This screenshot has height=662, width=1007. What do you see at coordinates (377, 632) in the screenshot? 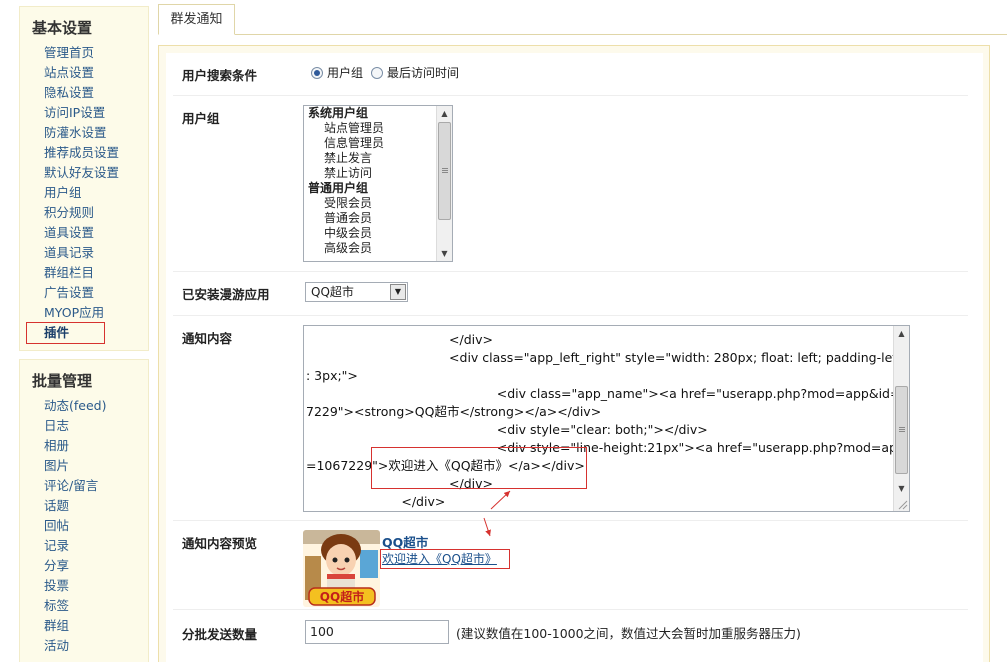
I see `batch-count-input: 100` at bounding box center [377, 632].